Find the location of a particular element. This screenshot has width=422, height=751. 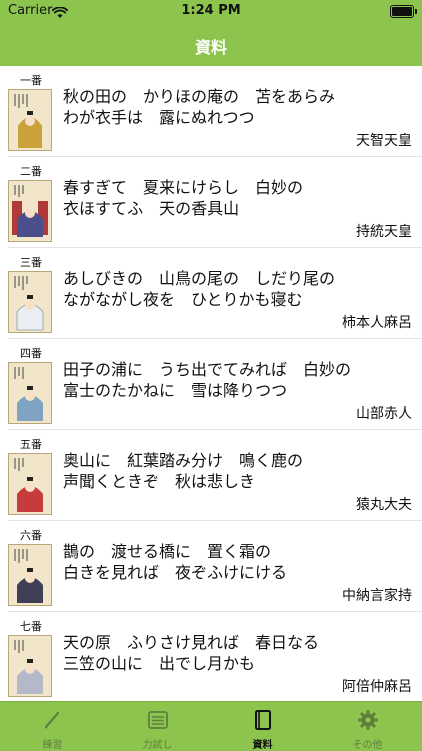

tab-challenge: 力試し is located at coordinates (157, 726).